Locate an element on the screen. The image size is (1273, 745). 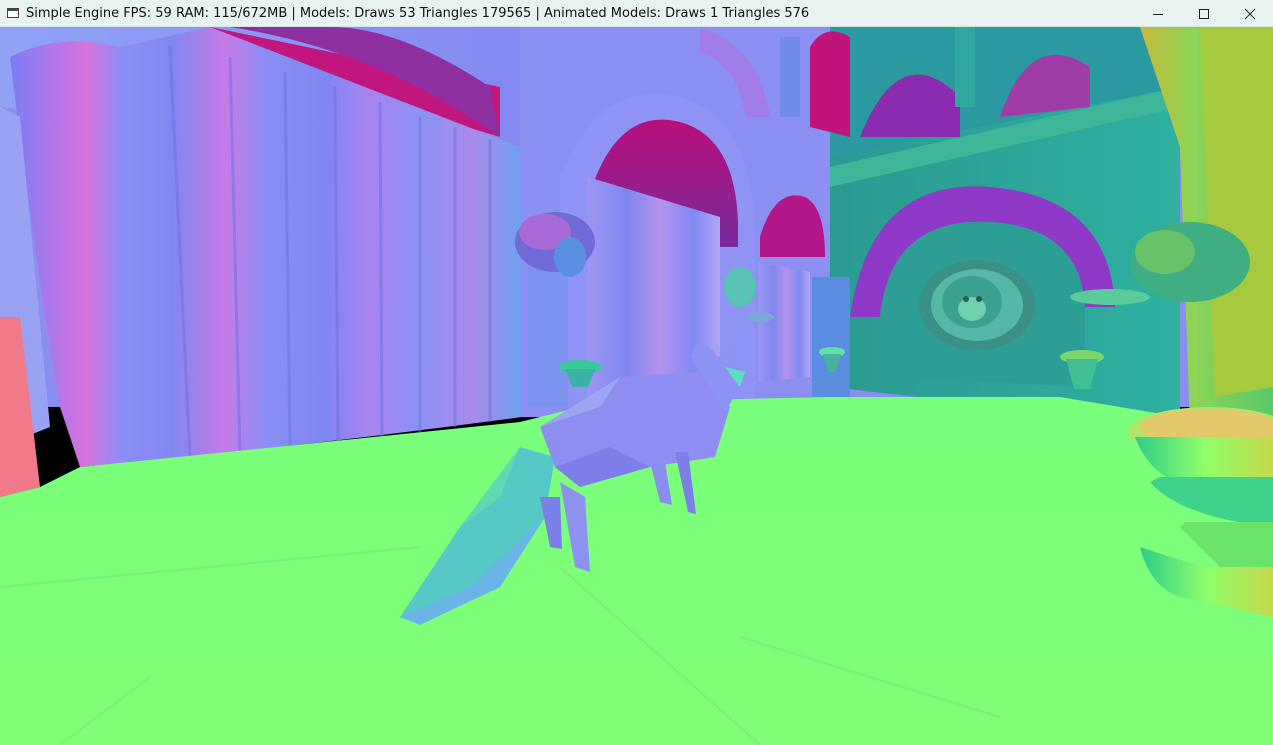
upper-column is located at coordinates (965, 67).